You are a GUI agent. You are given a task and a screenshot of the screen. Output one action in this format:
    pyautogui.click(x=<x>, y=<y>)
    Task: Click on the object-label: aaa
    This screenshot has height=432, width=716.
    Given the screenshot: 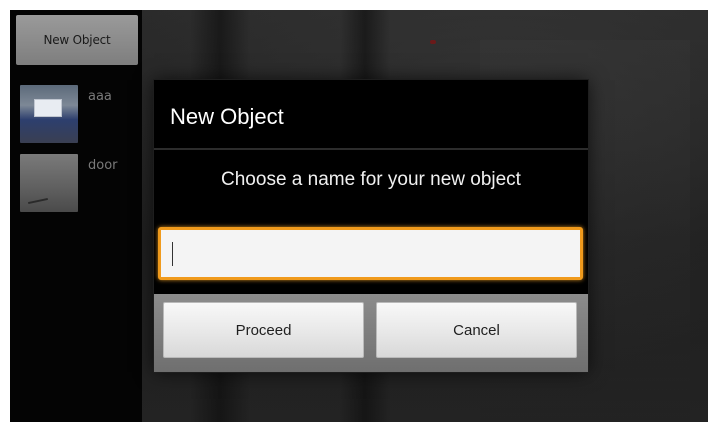 What is the action you would take?
    pyautogui.click(x=100, y=96)
    